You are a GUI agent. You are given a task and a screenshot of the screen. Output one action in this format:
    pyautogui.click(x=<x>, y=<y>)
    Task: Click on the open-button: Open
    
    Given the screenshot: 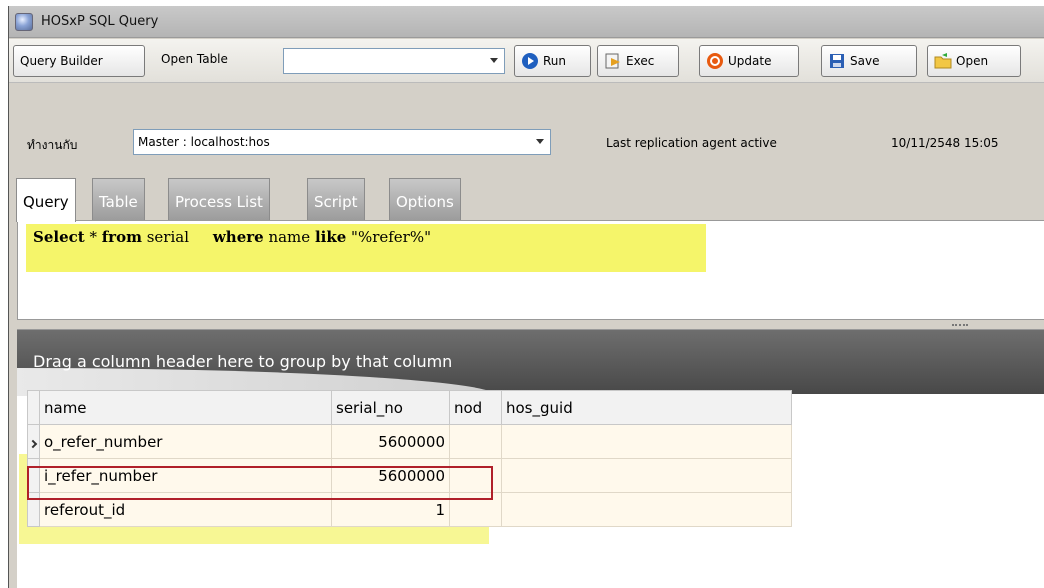 What is the action you would take?
    pyautogui.click(x=974, y=61)
    